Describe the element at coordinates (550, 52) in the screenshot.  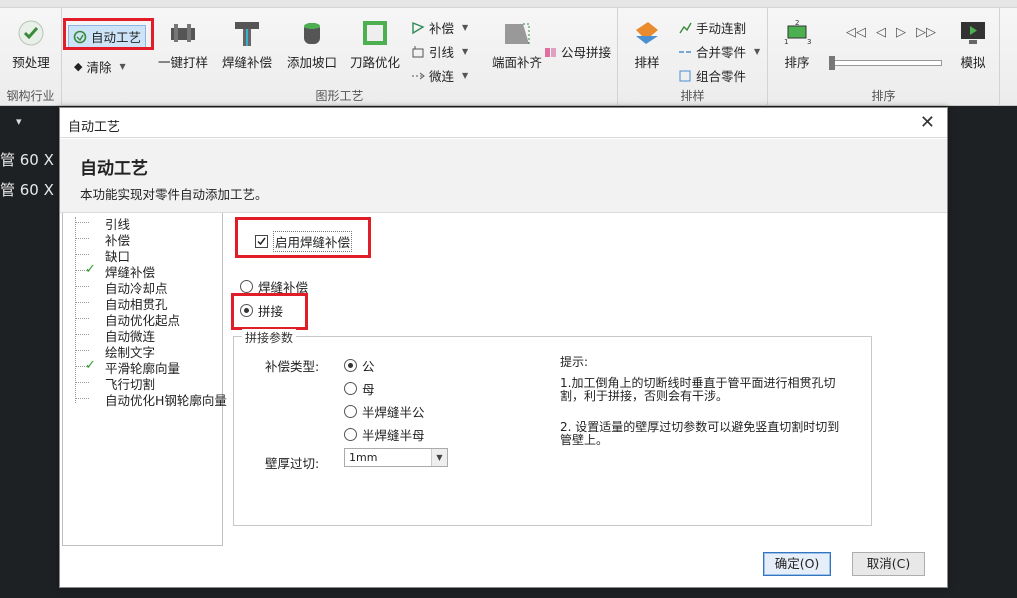
I see `join-icon` at that location.